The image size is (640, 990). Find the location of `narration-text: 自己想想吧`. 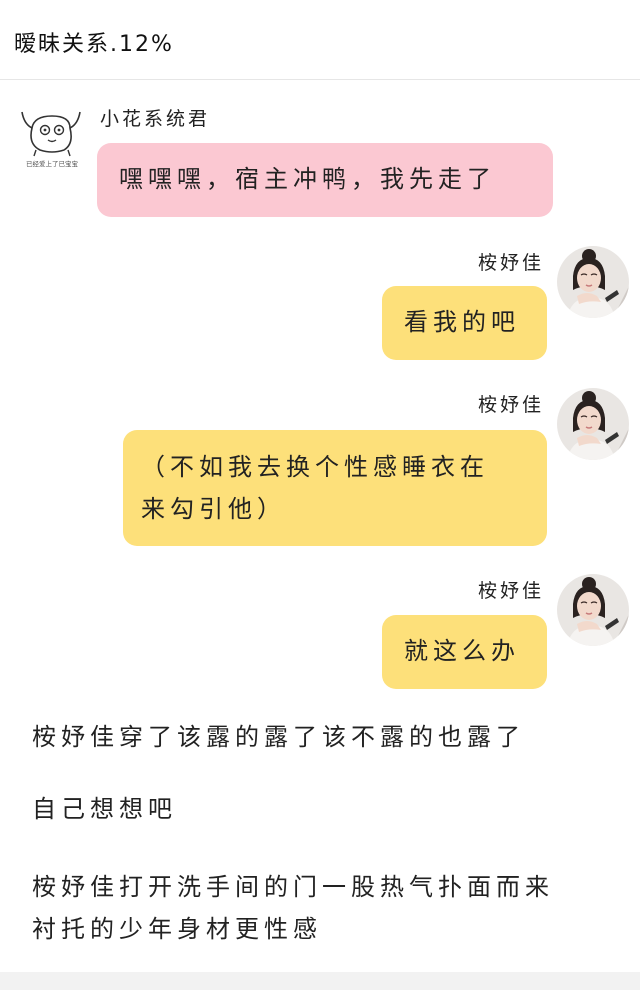

narration-text: 自己想想吧 is located at coordinates (104, 809).